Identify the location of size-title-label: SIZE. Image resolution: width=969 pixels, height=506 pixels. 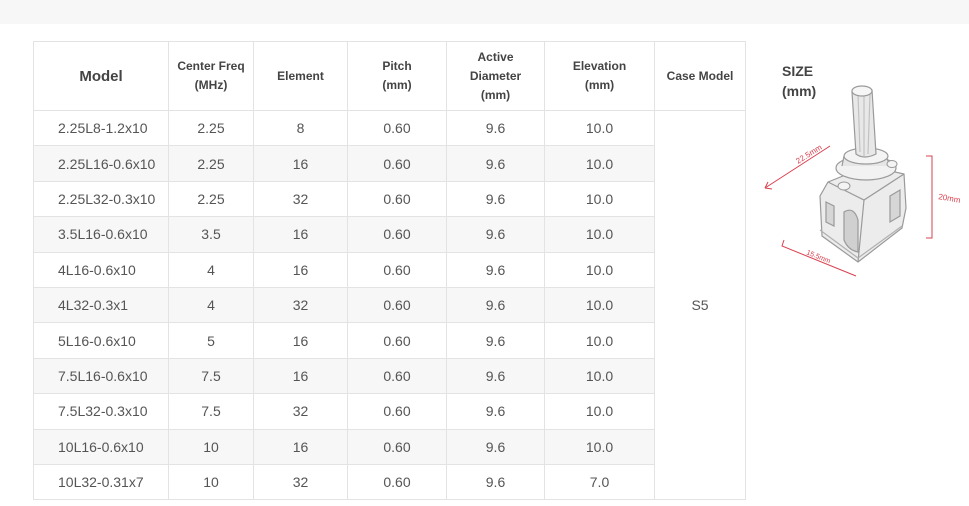
(798, 71).